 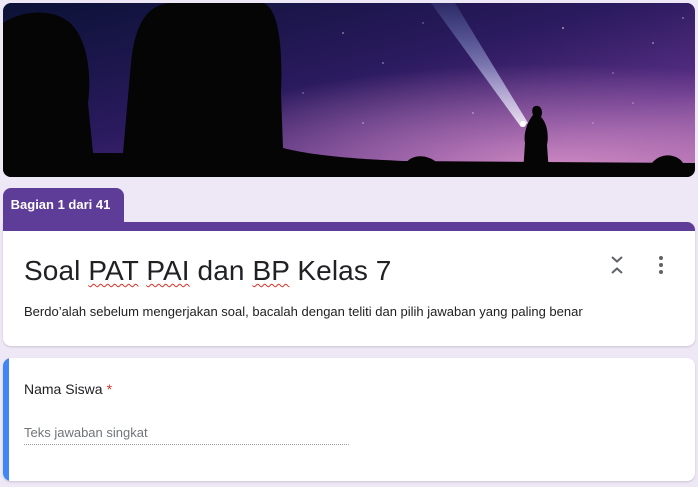 What do you see at coordinates (63, 389) in the screenshot?
I see `question-title: Nama Siswa` at bounding box center [63, 389].